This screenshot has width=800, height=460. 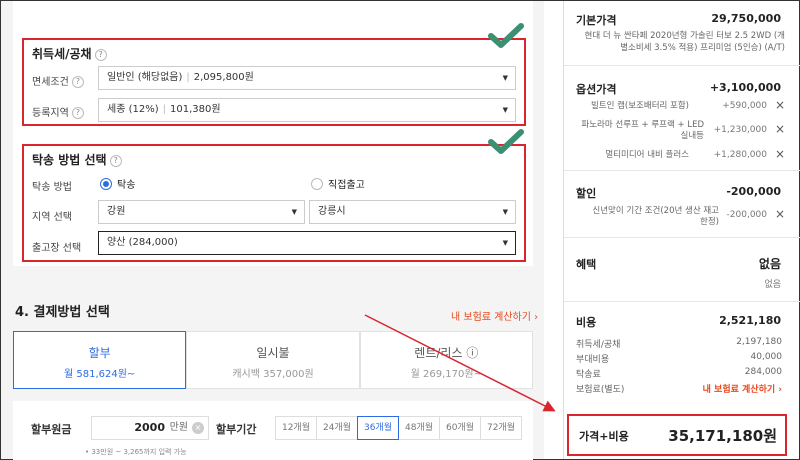 What do you see at coordinates (702, 48) in the screenshot?
I see `base-desc-line2: 별소비세 3.5% 적용) 프리미엄 (5인승) (A/T)` at bounding box center [702, 48].